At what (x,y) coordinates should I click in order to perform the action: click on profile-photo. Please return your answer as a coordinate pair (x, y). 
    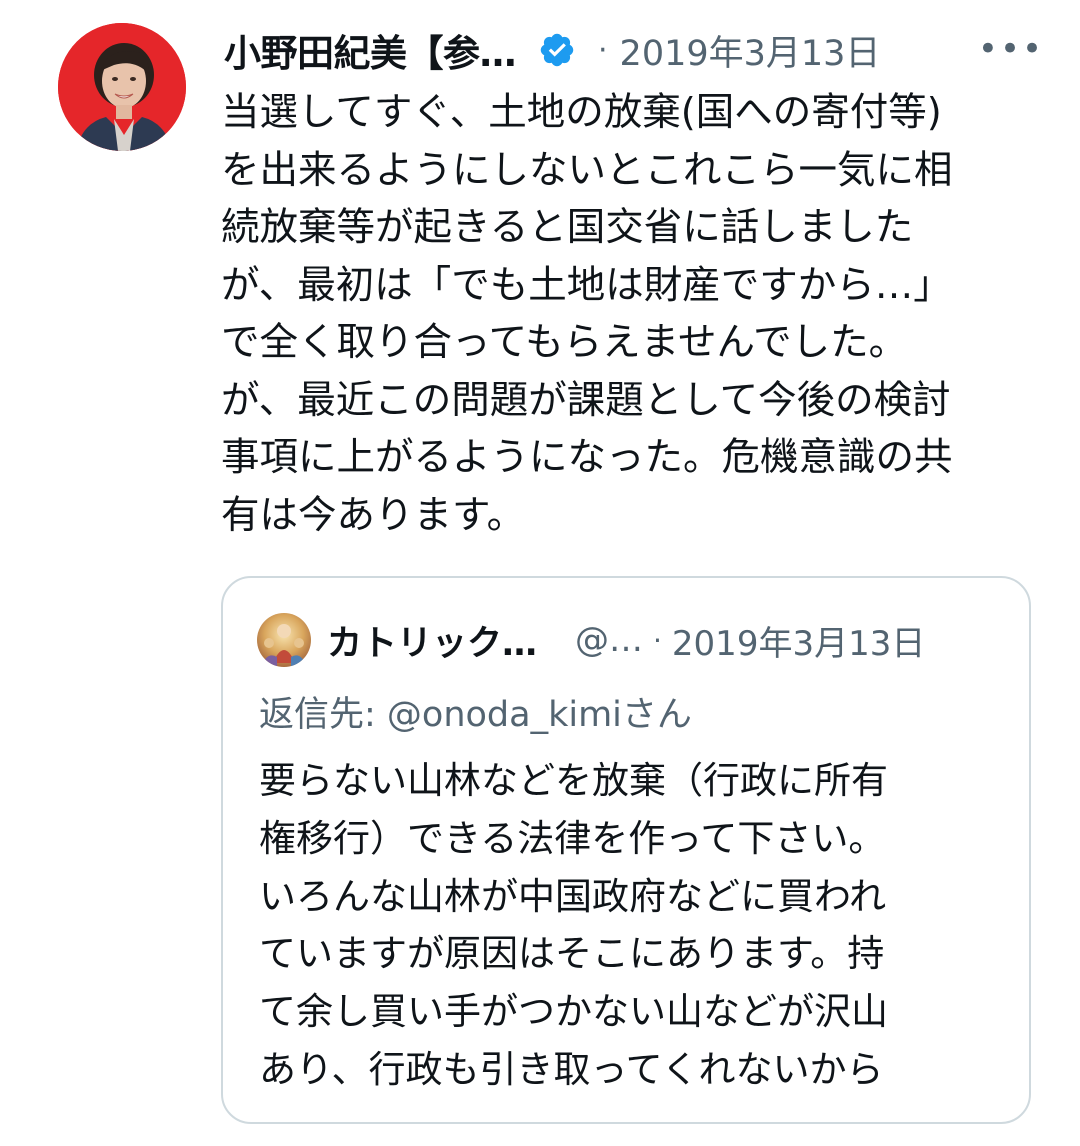
    Looking at the image, I should click on (122, 87).